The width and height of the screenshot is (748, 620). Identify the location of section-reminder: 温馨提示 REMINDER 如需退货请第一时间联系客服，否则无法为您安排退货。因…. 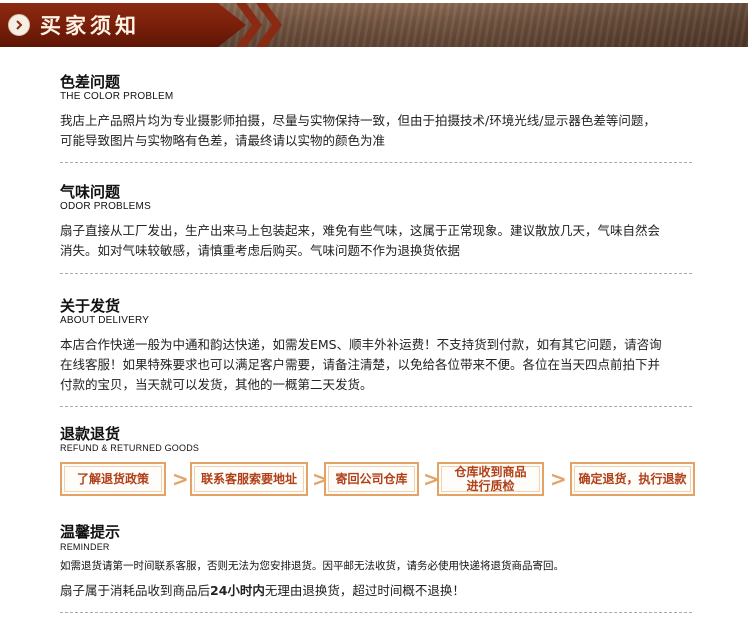
(380, 560).